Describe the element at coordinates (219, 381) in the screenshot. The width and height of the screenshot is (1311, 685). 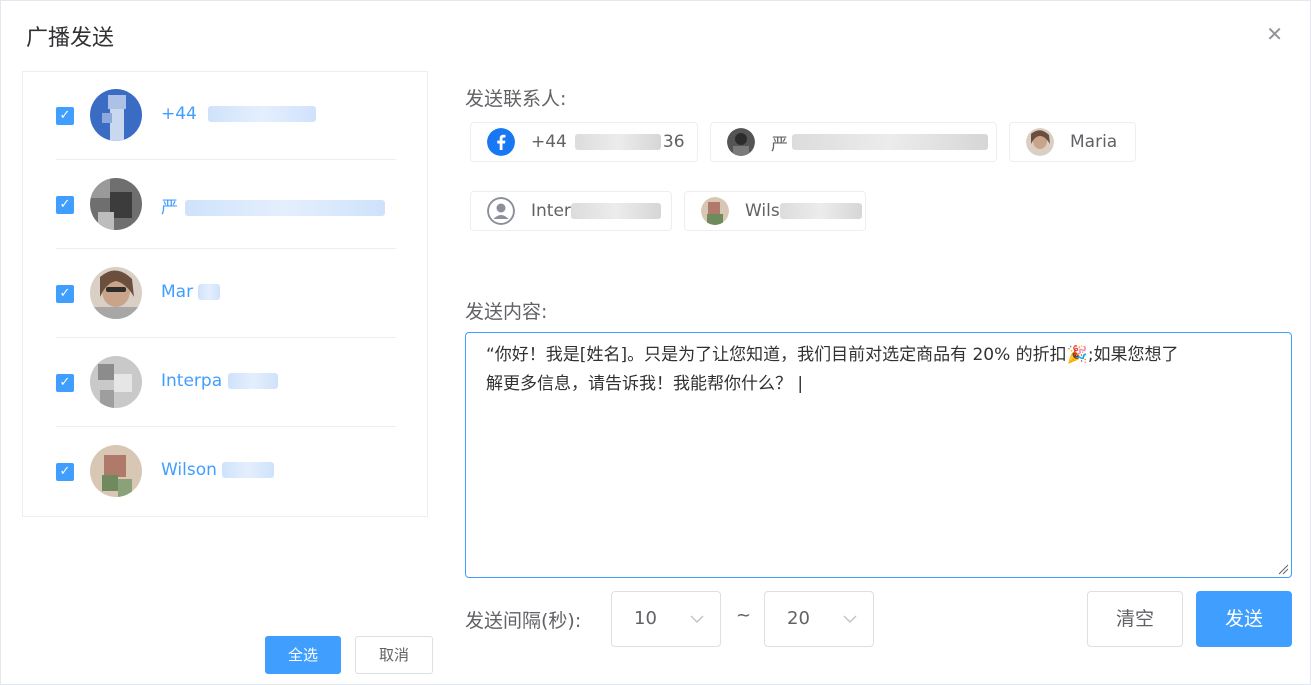
I see `contact-name: Interpa` at that location.